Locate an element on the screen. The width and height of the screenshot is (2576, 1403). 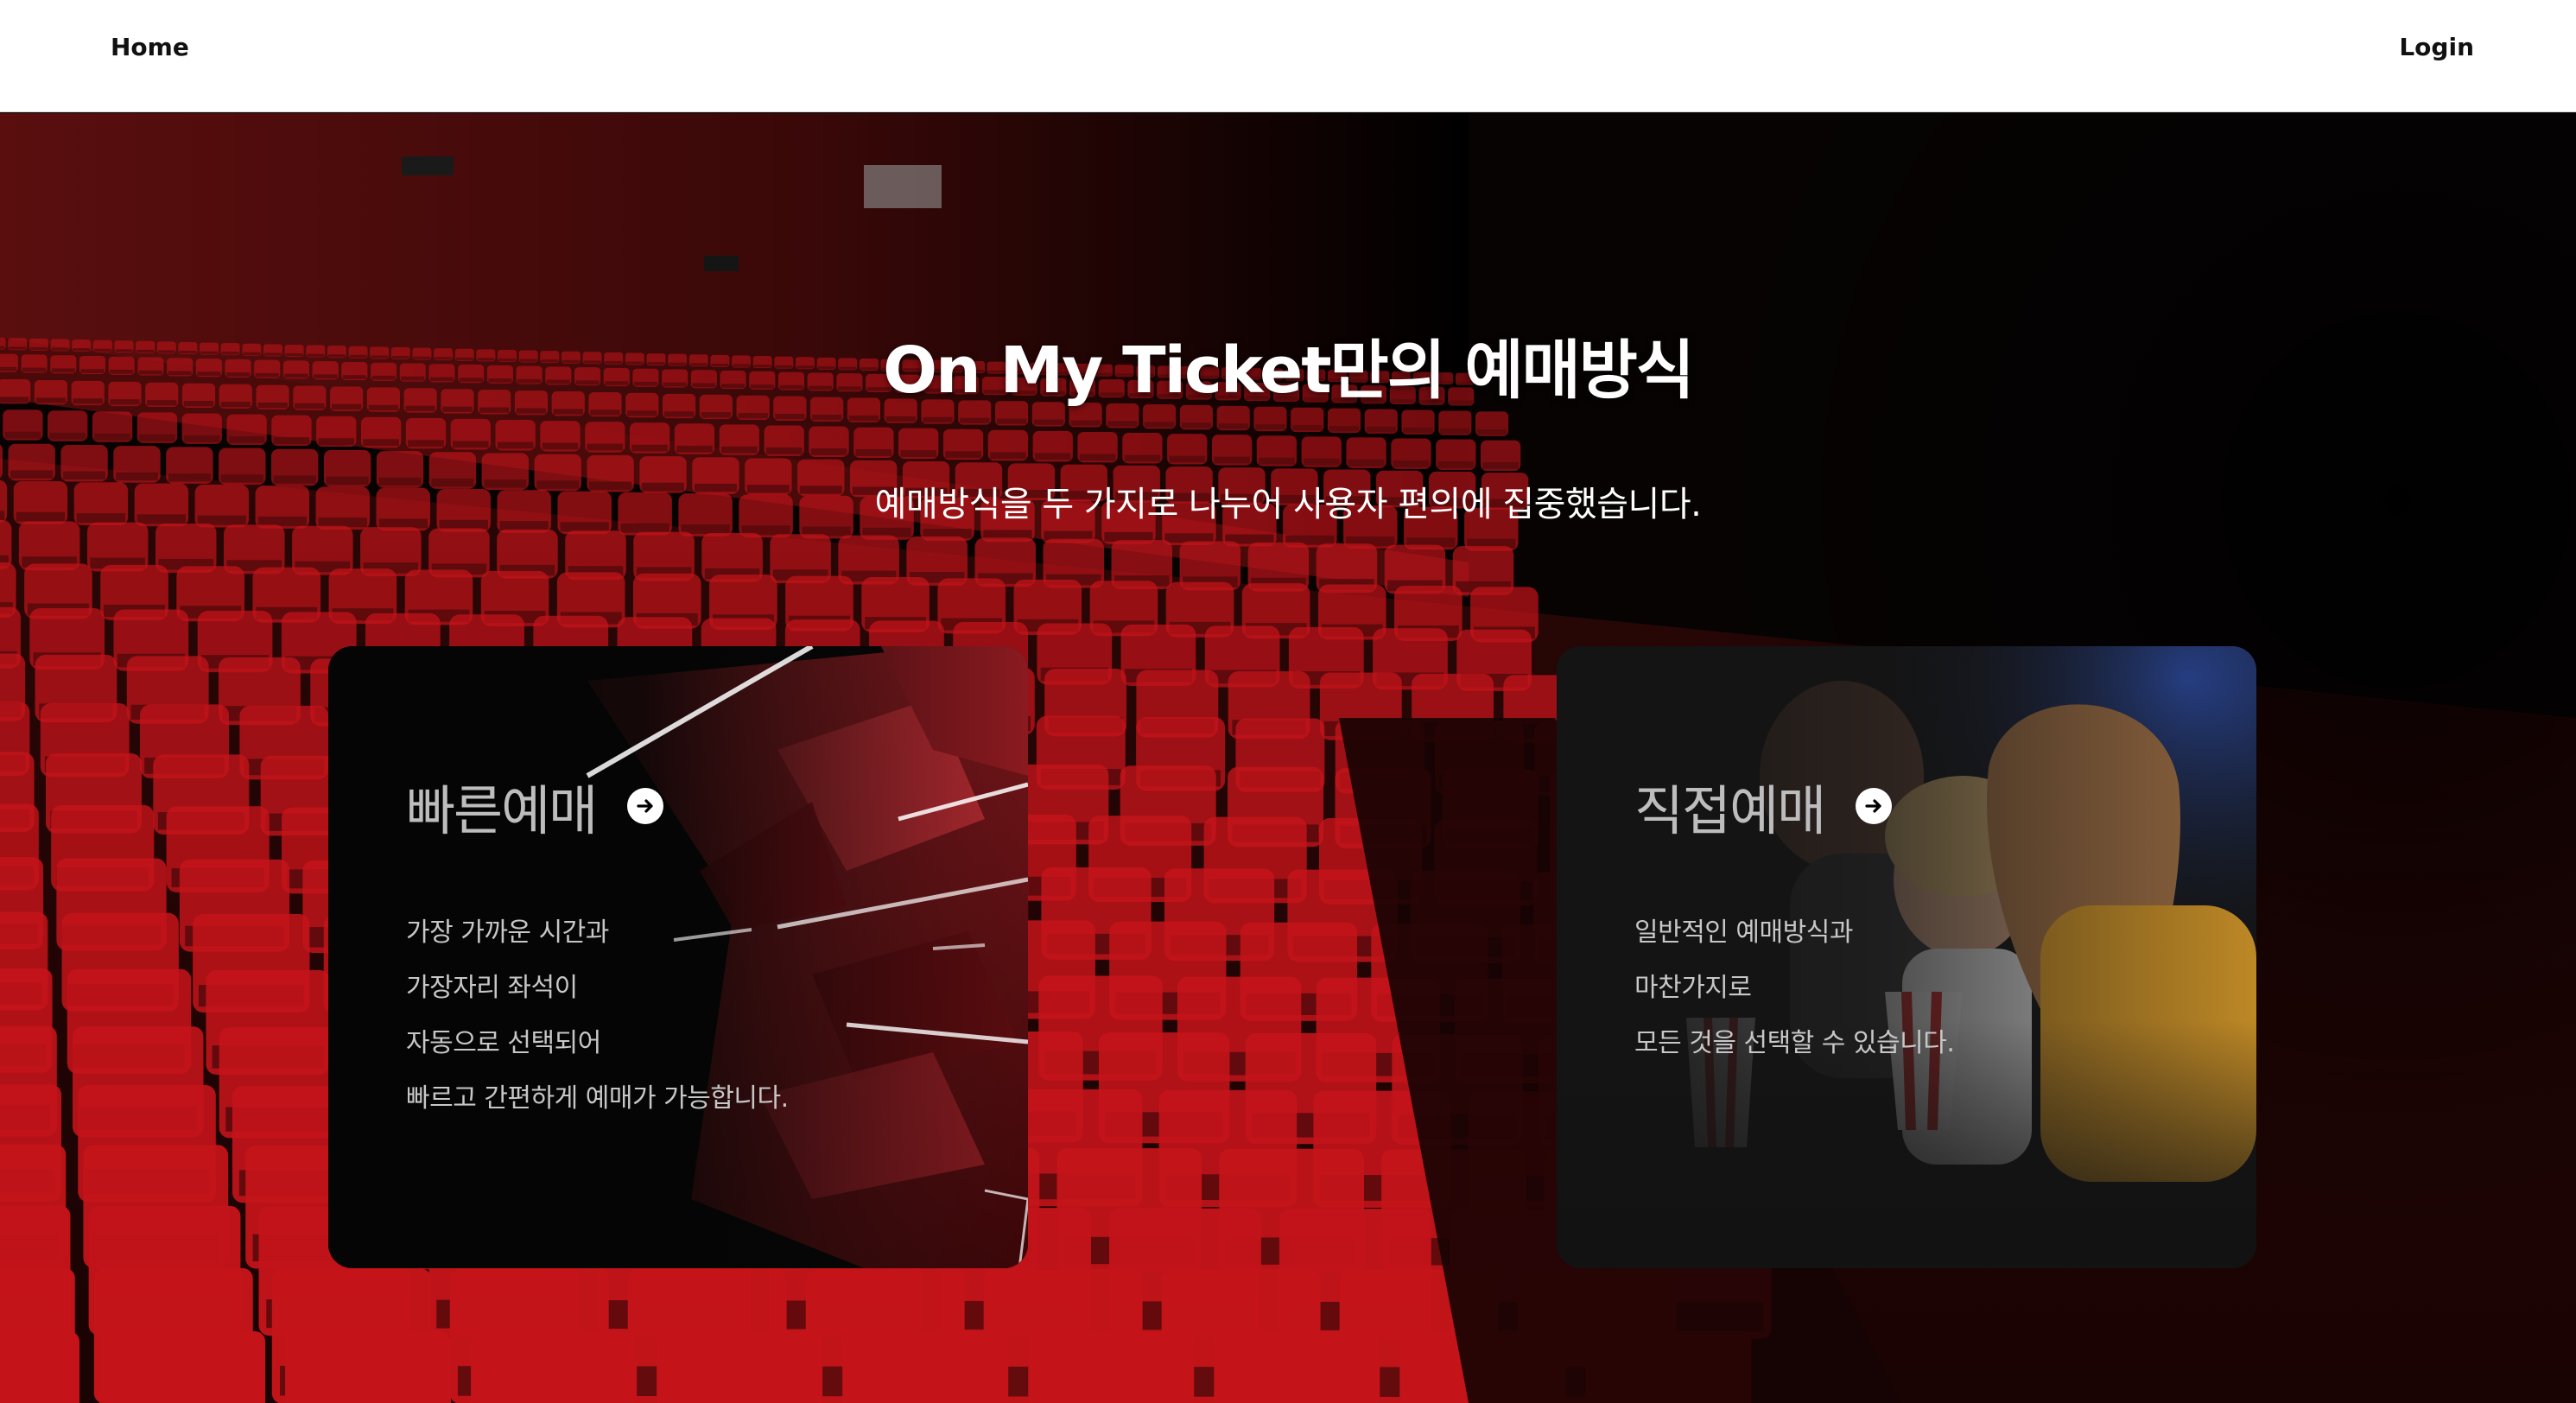
description-line: 가장 가까운 시간과 is located at coordinates (507, 932).